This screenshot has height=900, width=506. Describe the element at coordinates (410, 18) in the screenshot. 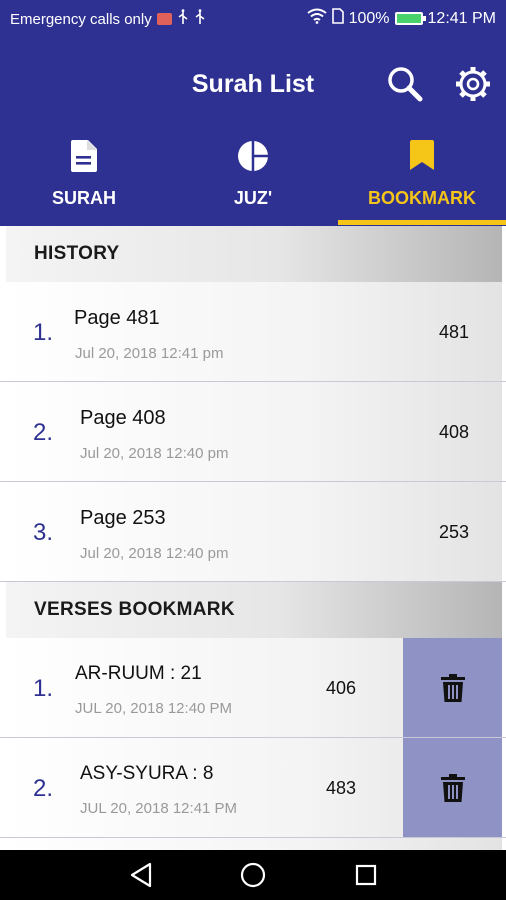

I see `battery-icon` at that location.